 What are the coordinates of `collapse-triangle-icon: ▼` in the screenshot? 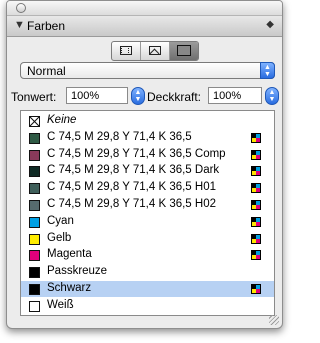 It's located at (19, 25).